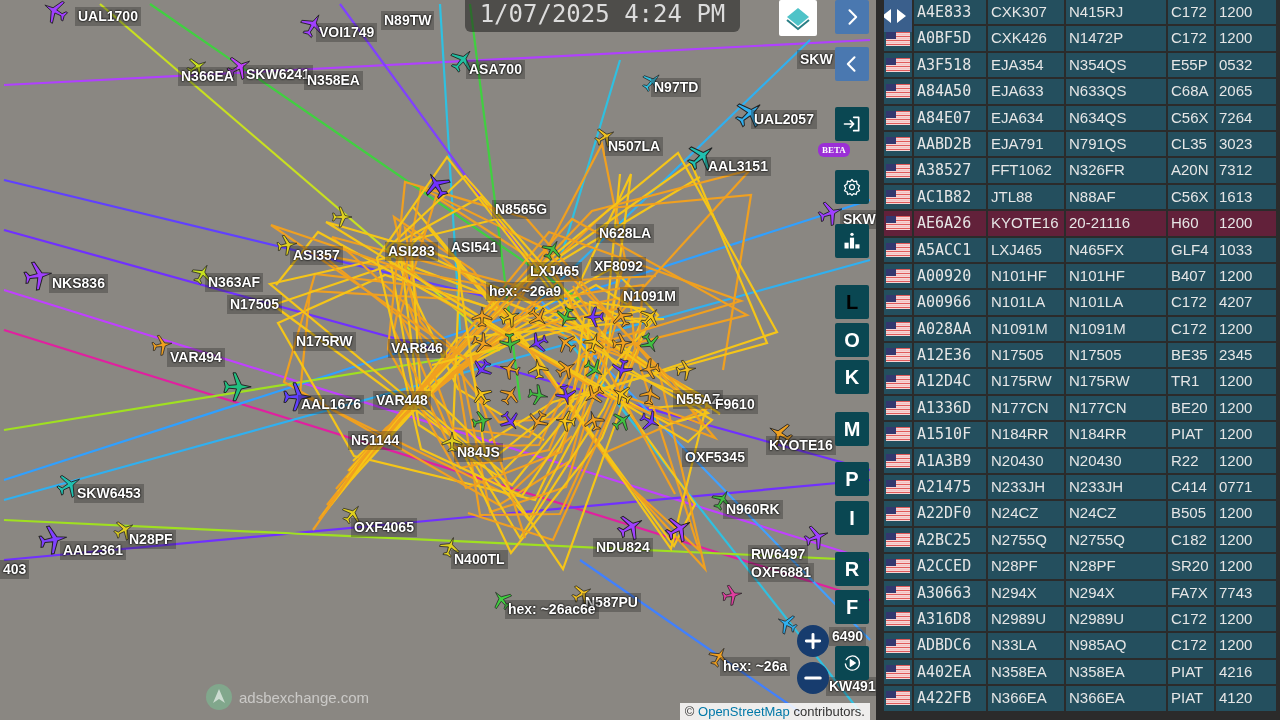 Image resolution: width=1280 pixels, height=720 pixels. I want to click on table-cell: N101LA, so click(1116, 302).